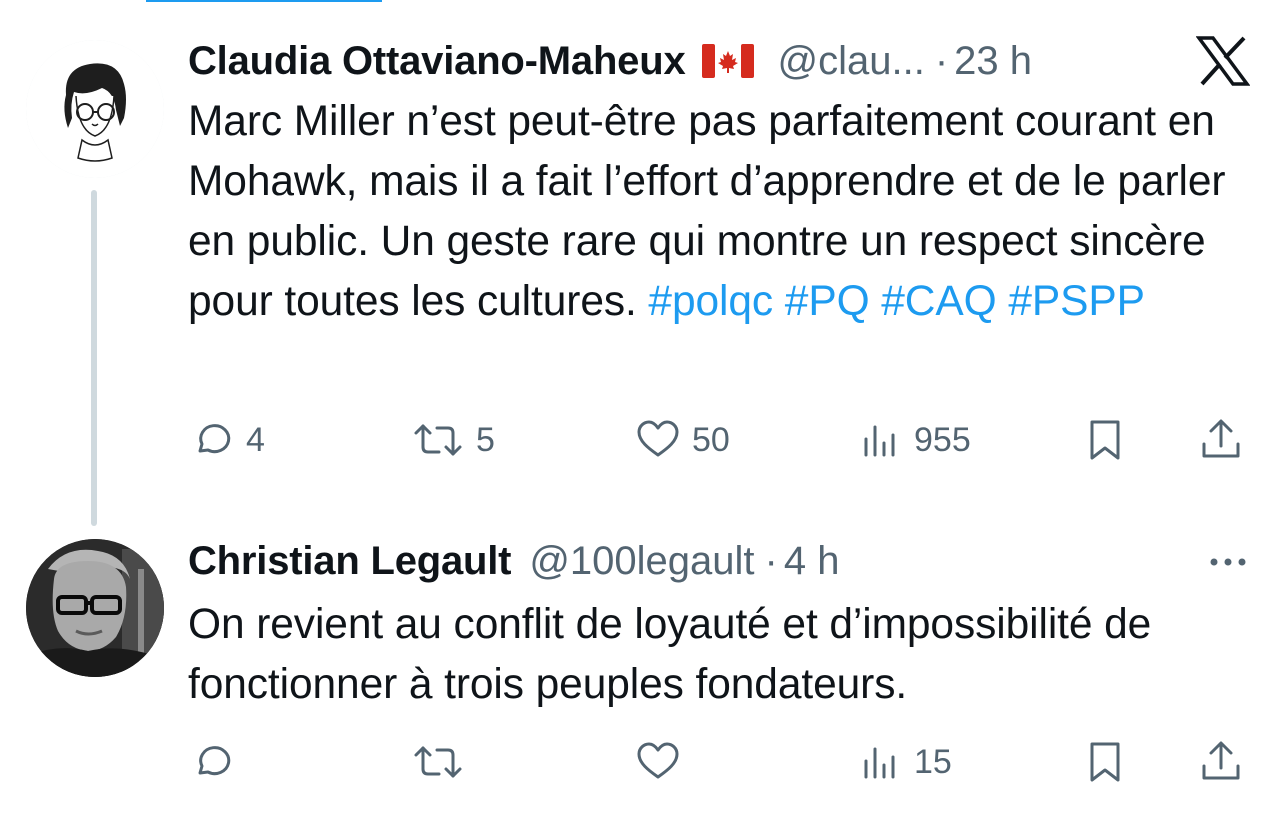 The height and width of the screenshot is (816, 1280). I want to click on more-options-icon, so click(1228, 562).